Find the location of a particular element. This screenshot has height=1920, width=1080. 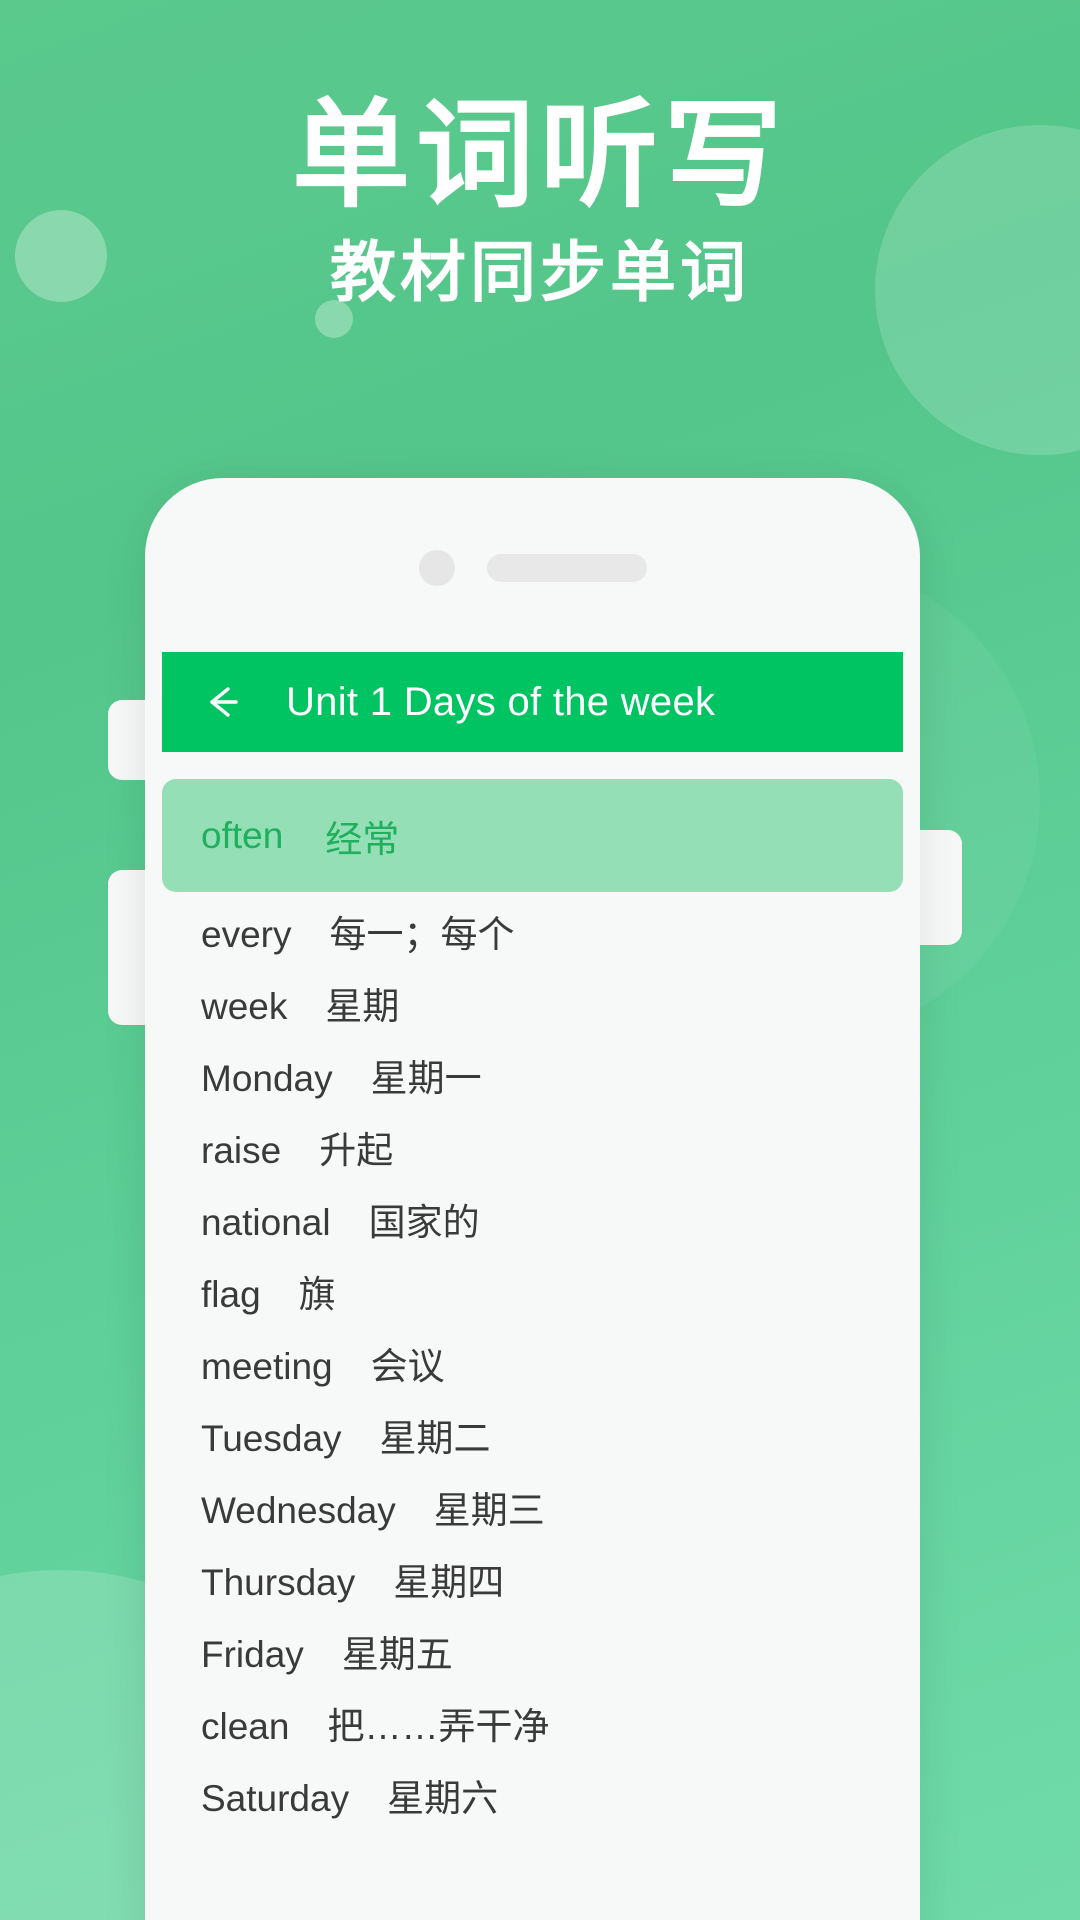

word-row: Thursday 星期四 is located at coordinates (532, 1588).